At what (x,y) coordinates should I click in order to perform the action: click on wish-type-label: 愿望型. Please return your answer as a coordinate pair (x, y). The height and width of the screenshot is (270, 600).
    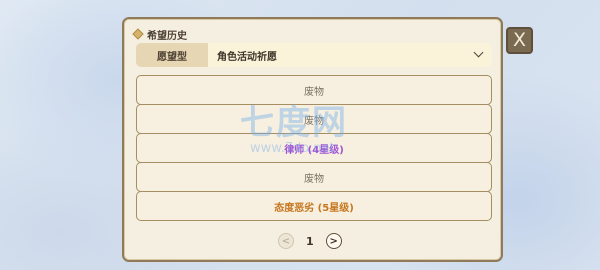
    Looking at the image, I should click on (172, 55).